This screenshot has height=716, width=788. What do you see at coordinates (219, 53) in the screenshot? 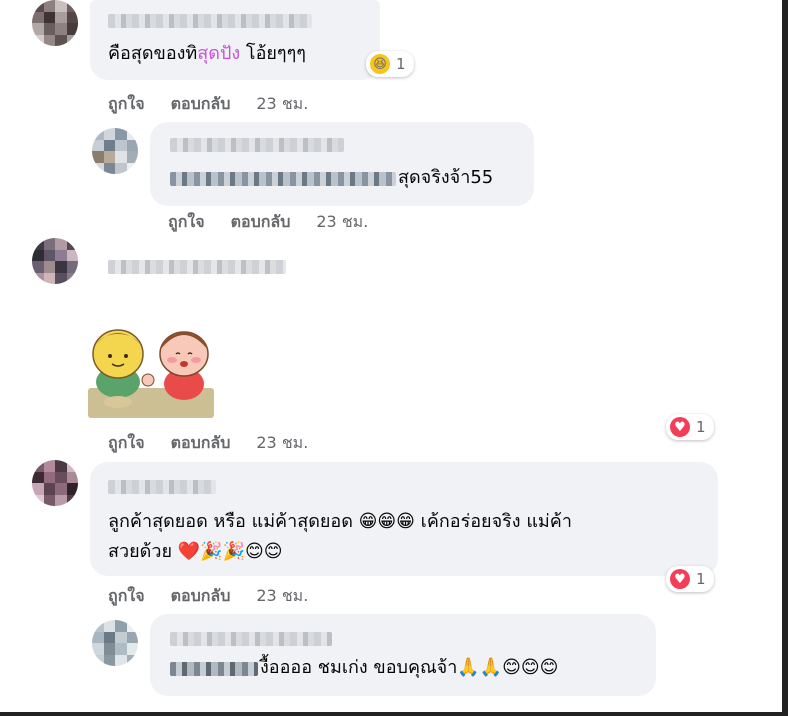
I see `highlighted-text: สุดปัง` at bounding box center [219, 53].